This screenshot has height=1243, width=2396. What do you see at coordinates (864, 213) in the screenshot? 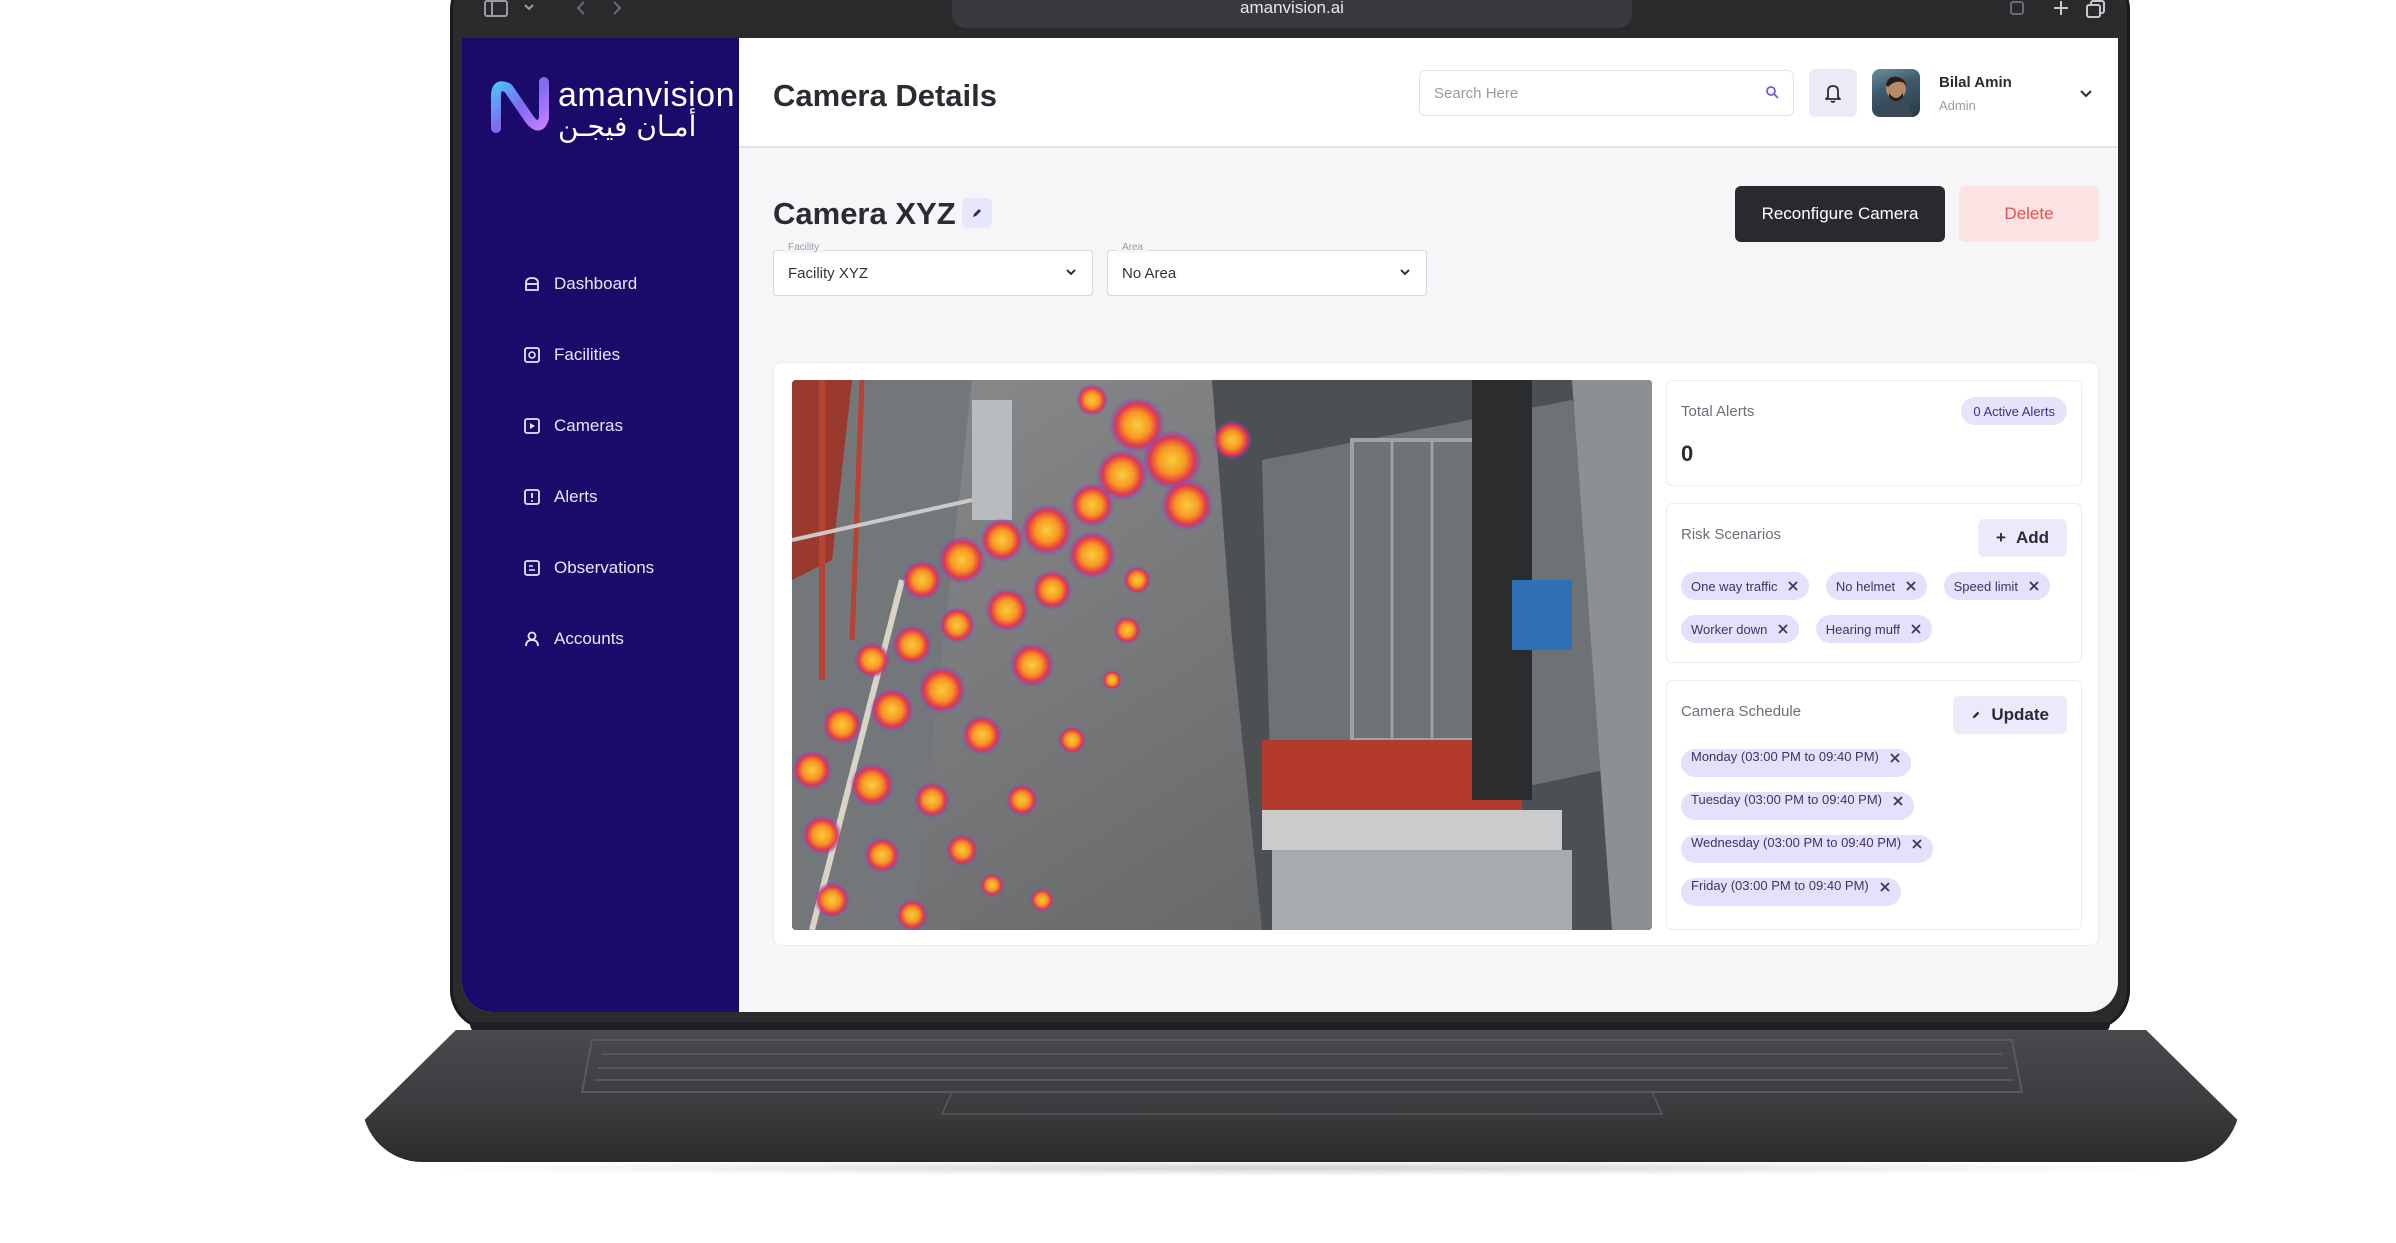
I see `camera-title: Camera XYZ` at bounding box center [864, 213].